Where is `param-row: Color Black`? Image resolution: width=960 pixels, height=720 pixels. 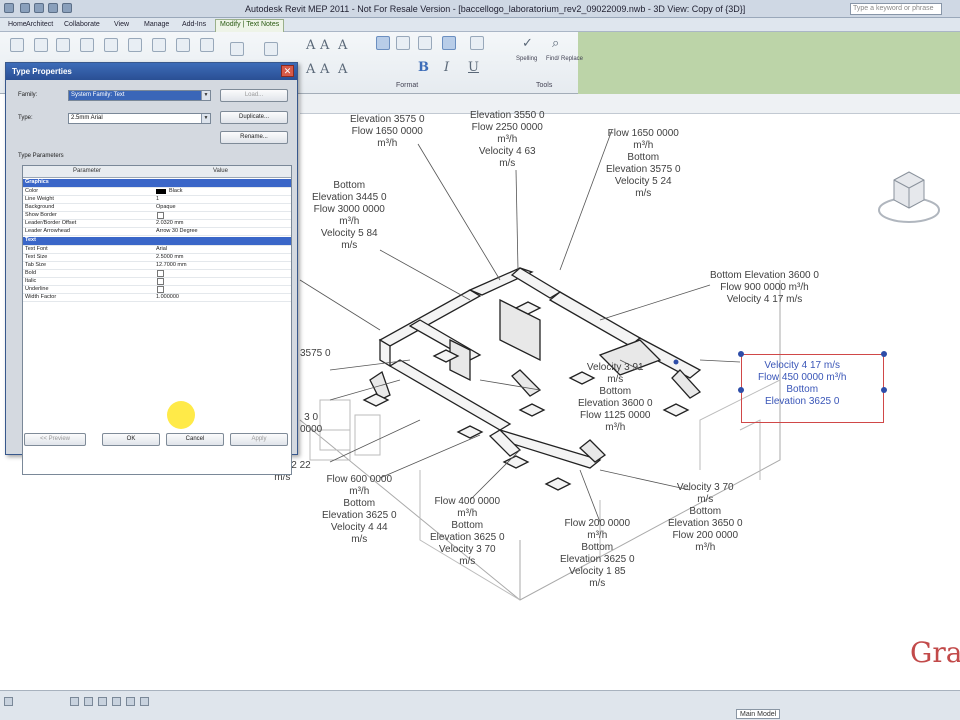 param-row: Color Black is located at coordinates (157, 192).